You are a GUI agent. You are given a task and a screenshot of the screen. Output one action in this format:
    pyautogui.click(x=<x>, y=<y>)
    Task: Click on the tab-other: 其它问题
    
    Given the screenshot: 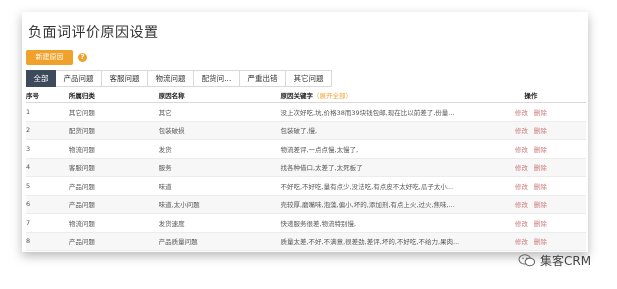 What is the action you would take?
    pyautogui.click(x=309, y=78)
    